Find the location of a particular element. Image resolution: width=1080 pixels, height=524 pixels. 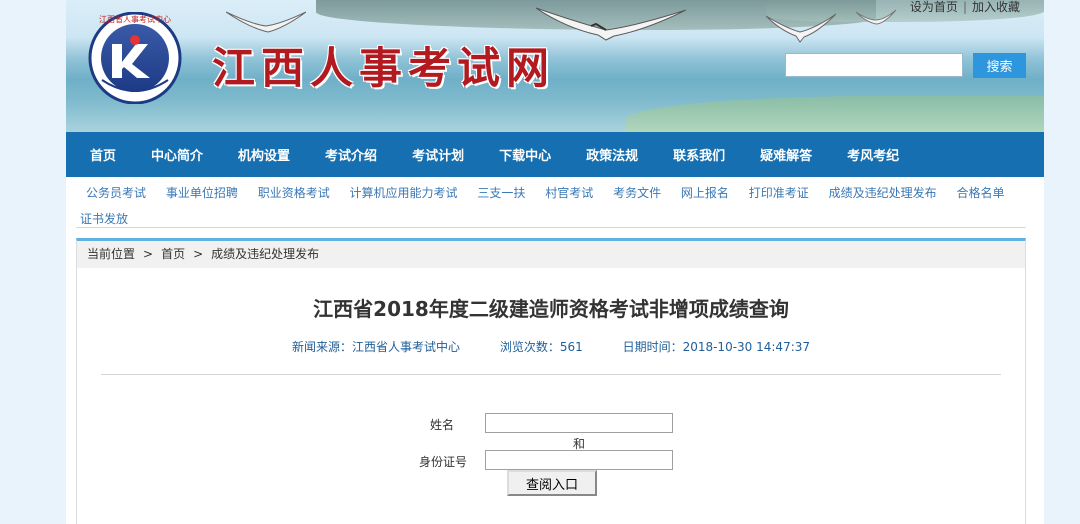

set-homepage-link: 设为首页 is located at coordinates (934, 7).